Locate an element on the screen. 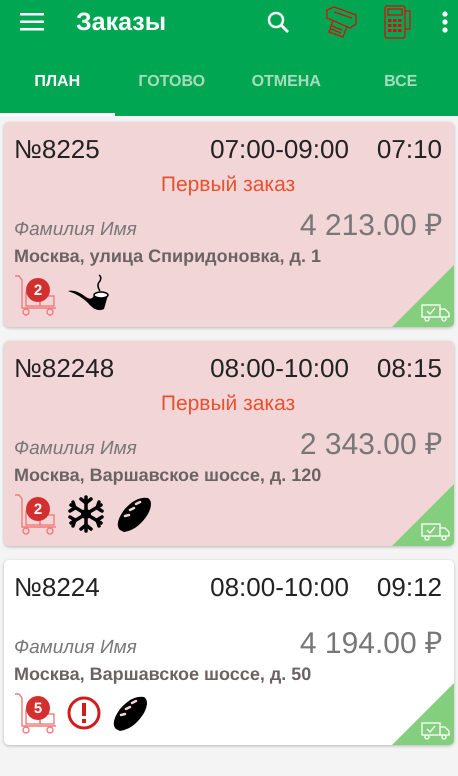  order-time: 09:12 is located at coordinates (409, 587).